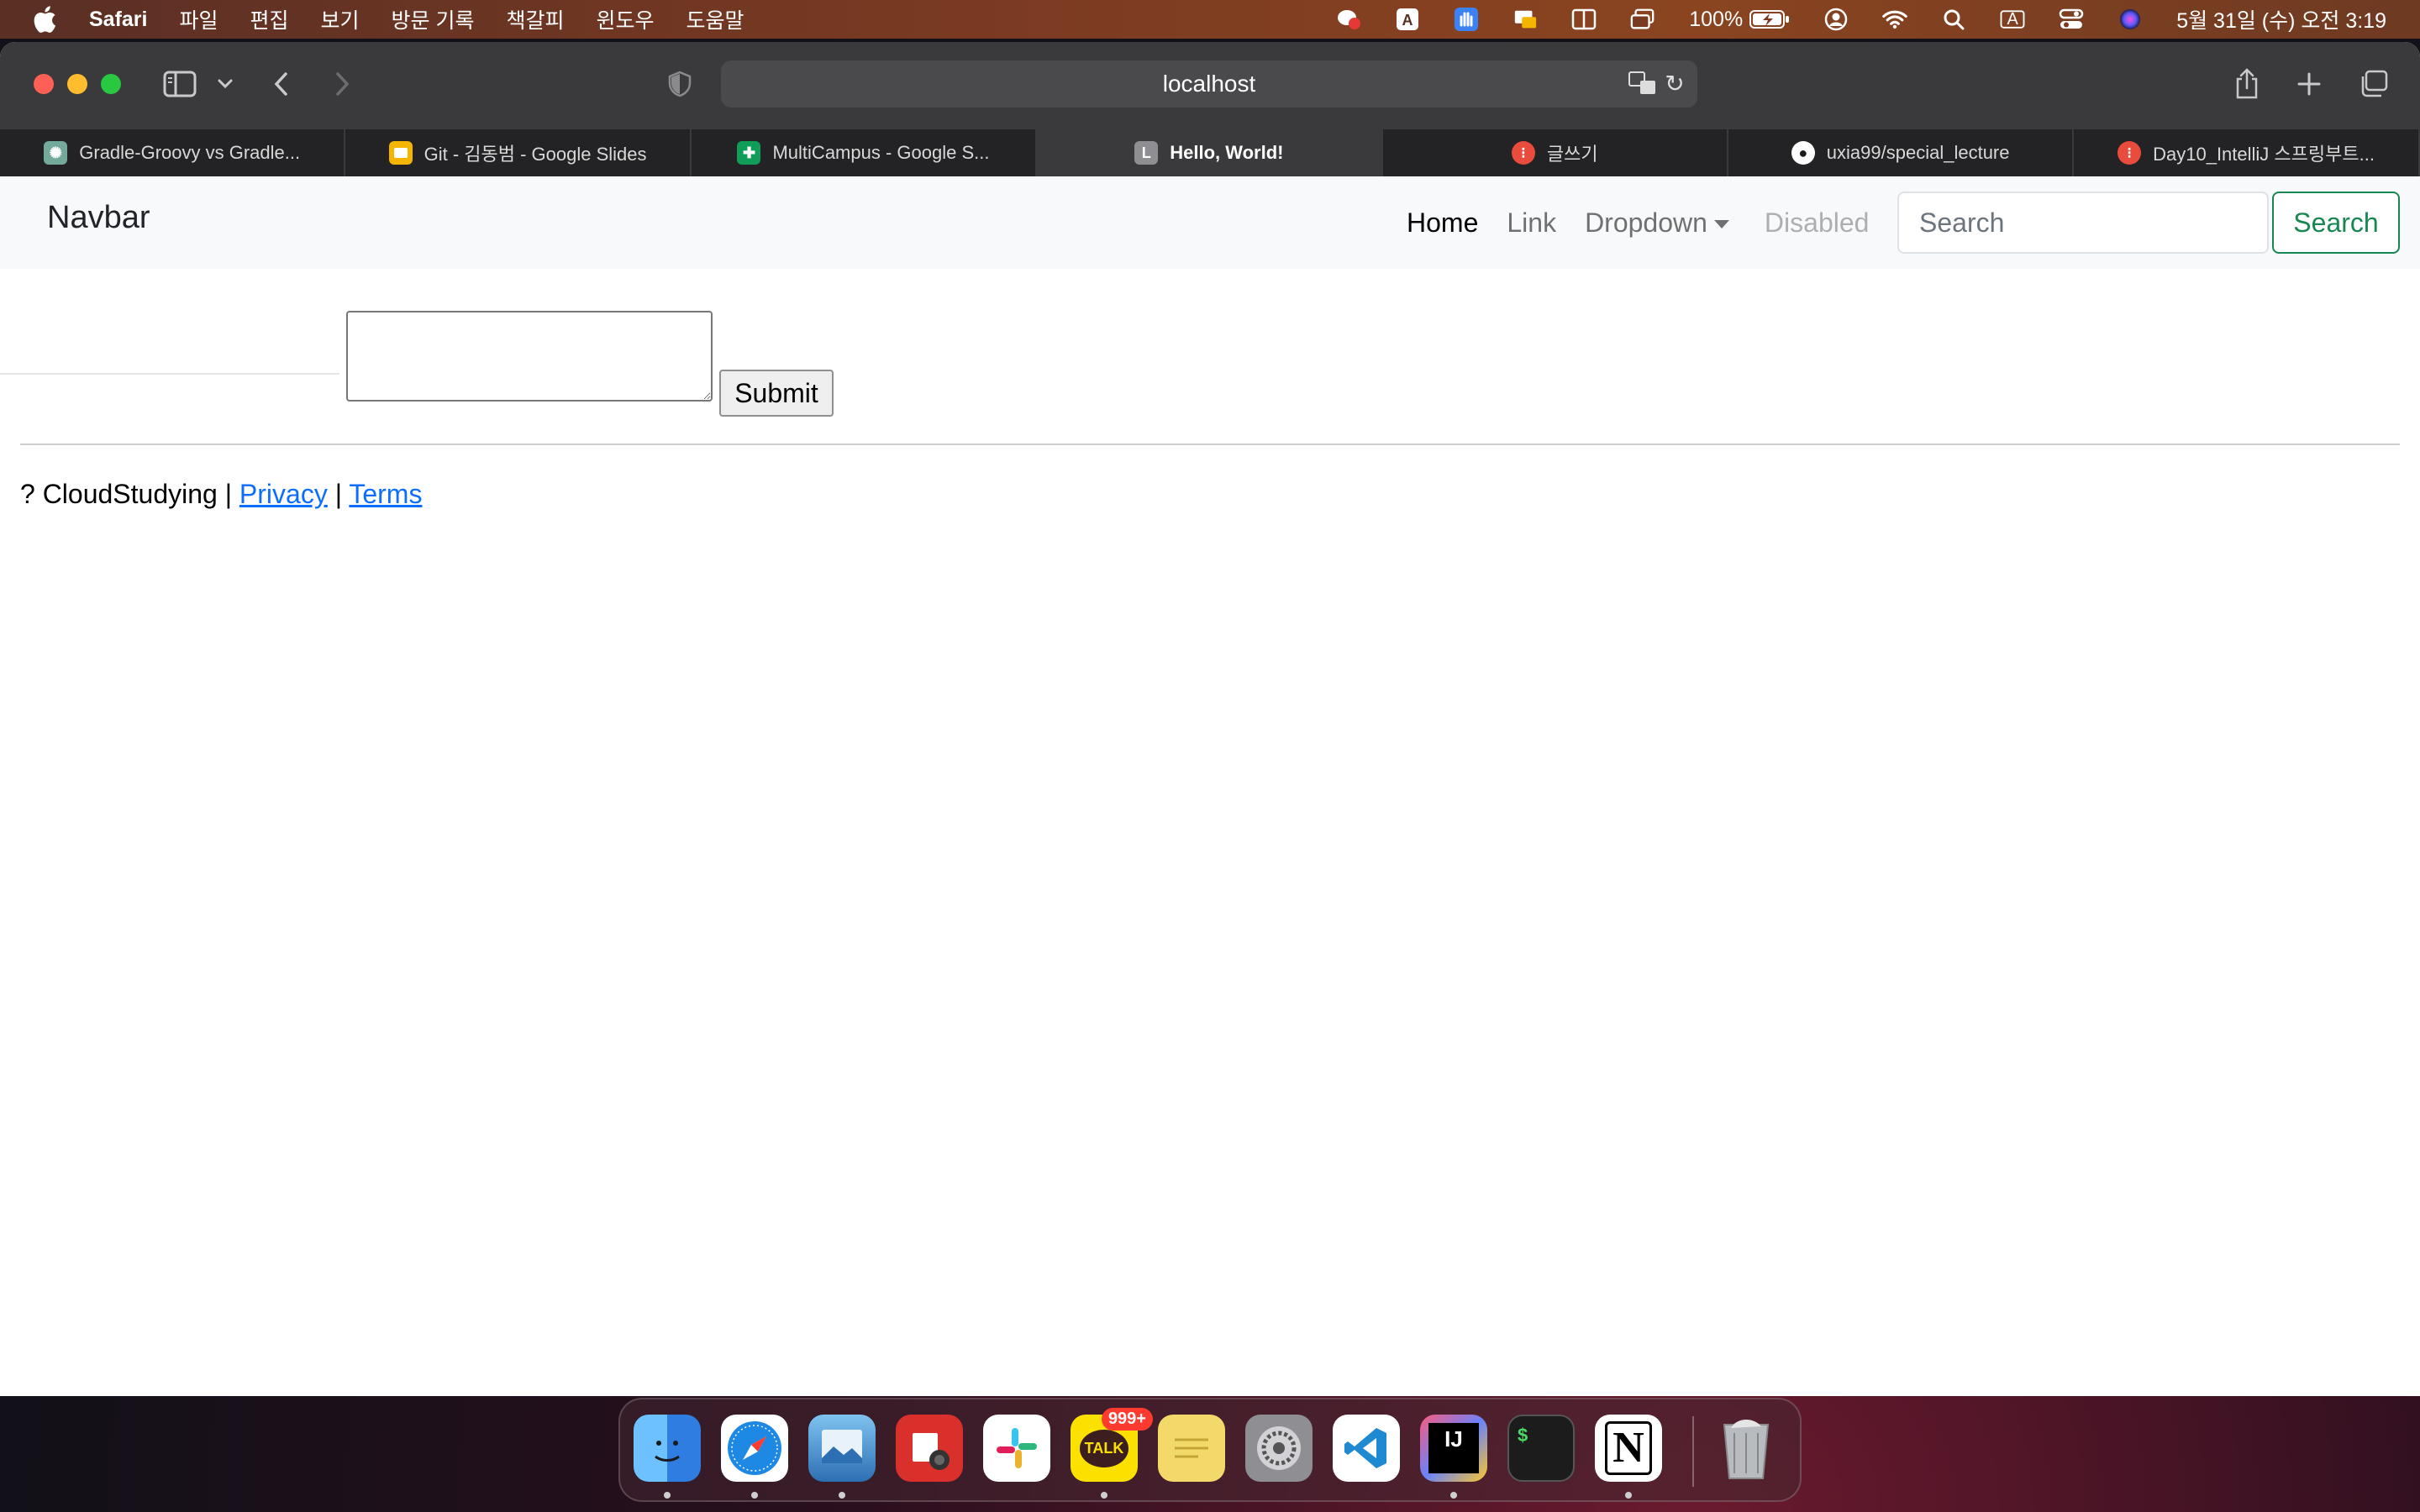 The height and width of the screenshot is (1512, 2420). Describe the element at coordinates (1541, 1448) in the screenshot. I see `terminal-icon: $` at that location.